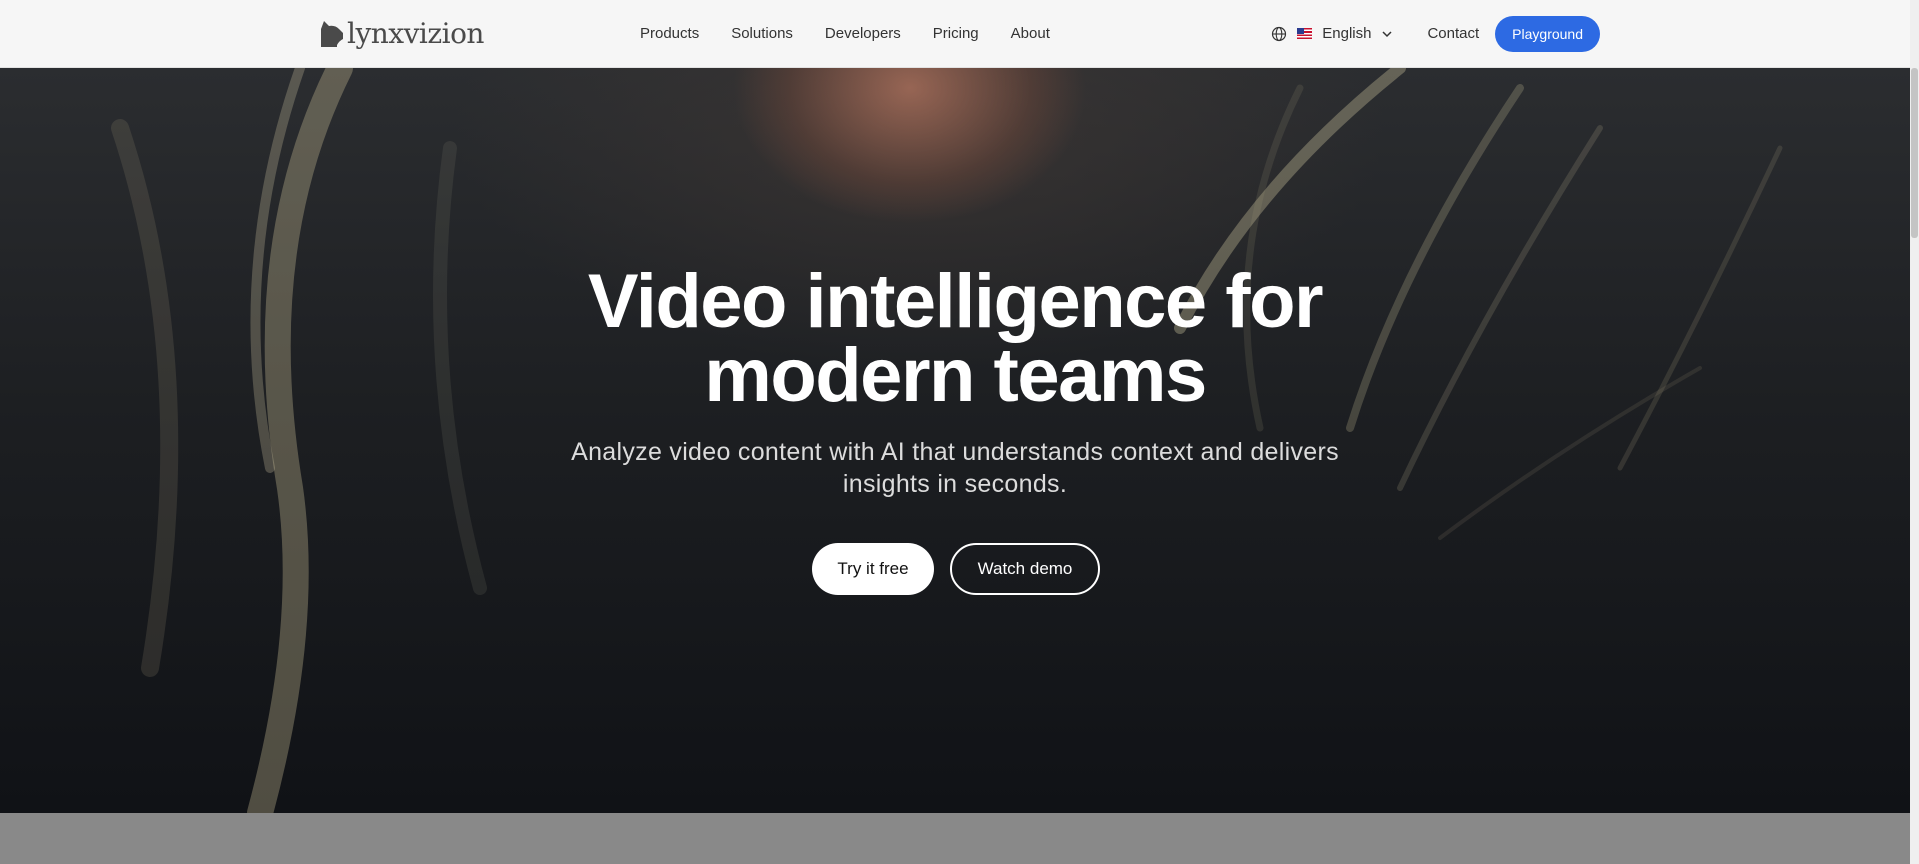 The image size is (1919, 864). What do you see at coordinates (1547, 33) in the screenshot?
I see `playground-button: Playground` at bounding box center [1547, 33].